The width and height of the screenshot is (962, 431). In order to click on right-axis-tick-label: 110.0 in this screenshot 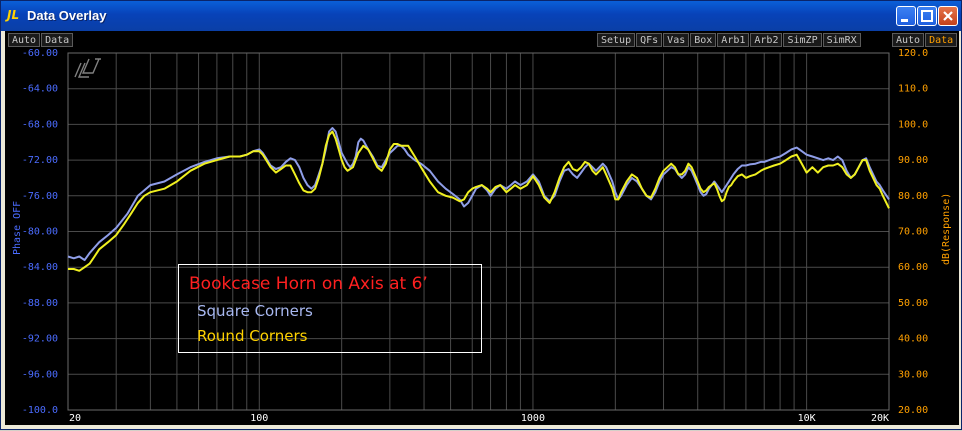, I will do `click(913, 89)`.